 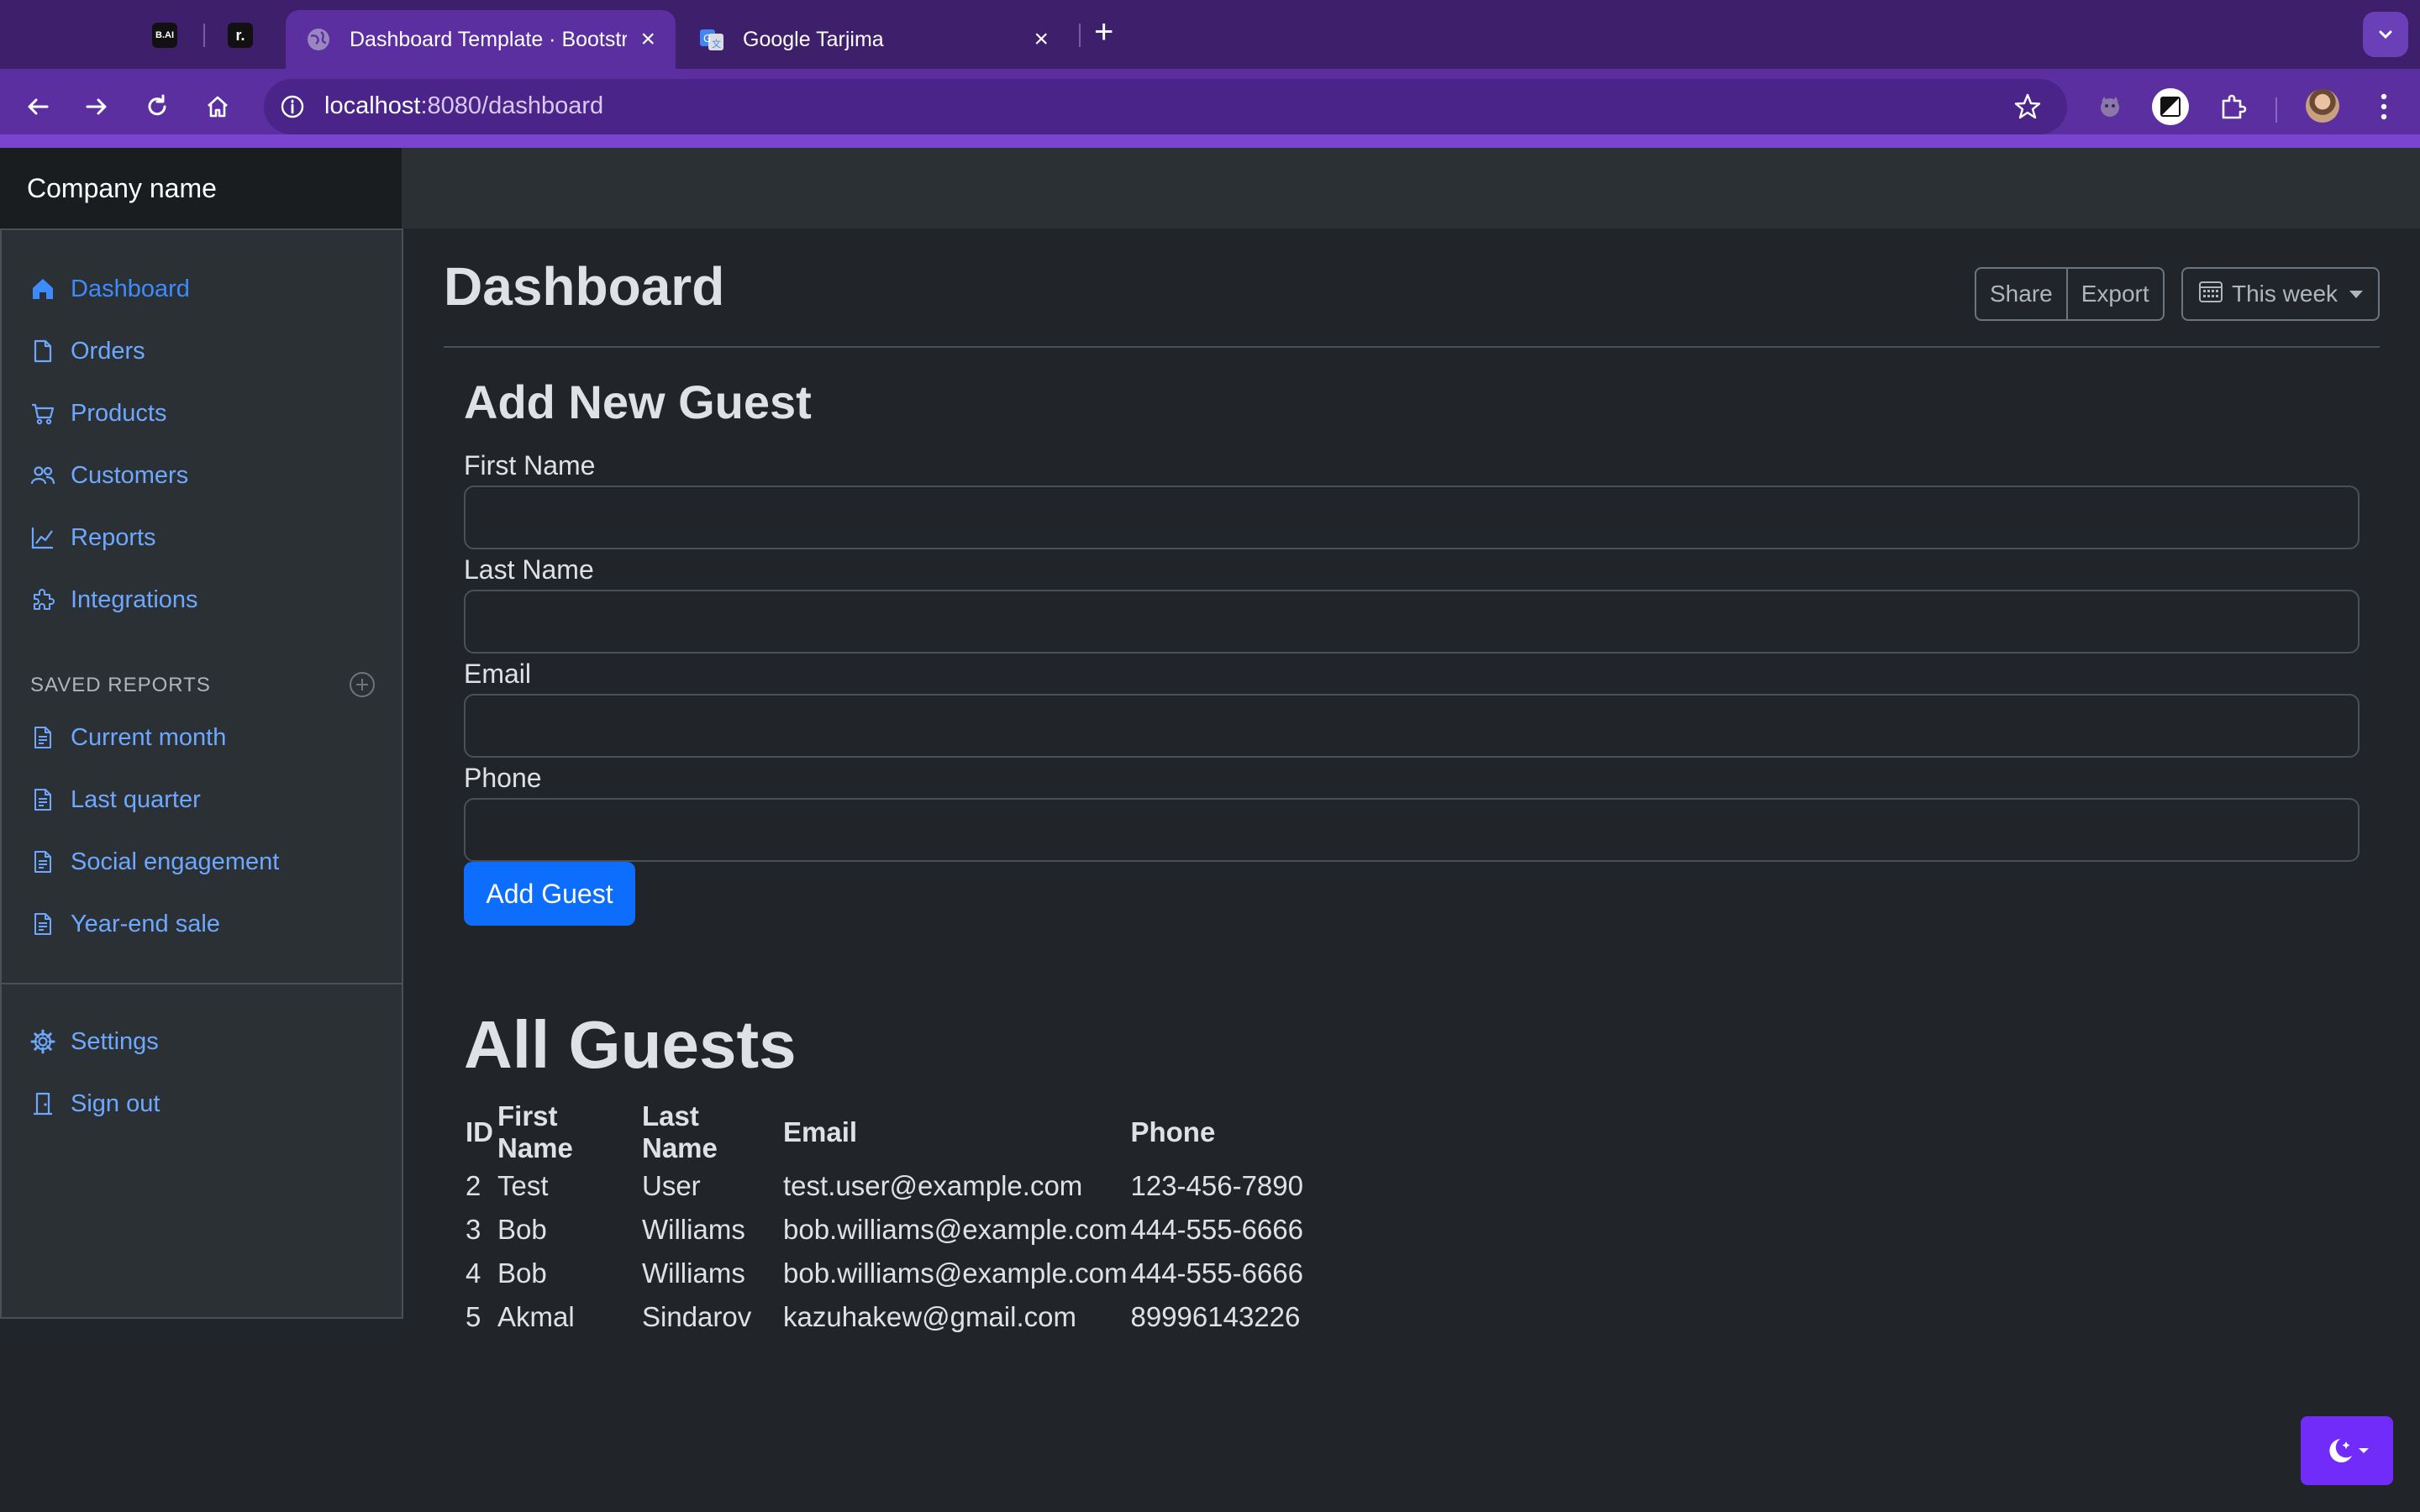 What do you see at coordinates (292, 108) in the screenshot?
I see `info-icon` at bounding box center [292, 108].